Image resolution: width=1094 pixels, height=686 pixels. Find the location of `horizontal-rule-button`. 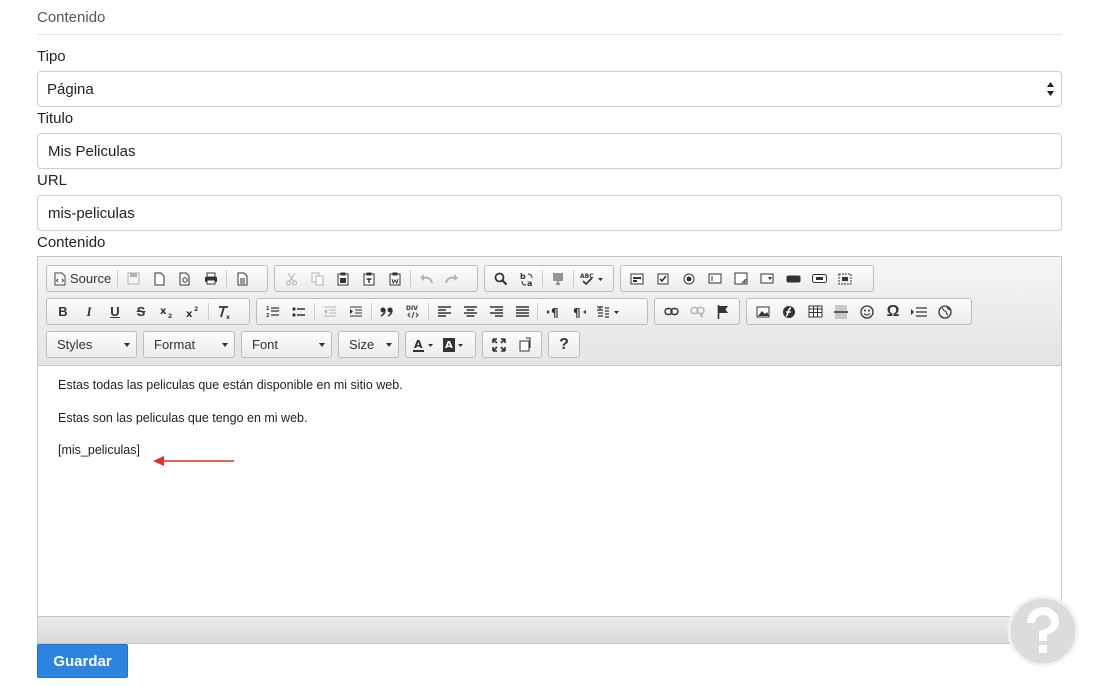

horizontal-rule-button is located at coordinates (841, 311).